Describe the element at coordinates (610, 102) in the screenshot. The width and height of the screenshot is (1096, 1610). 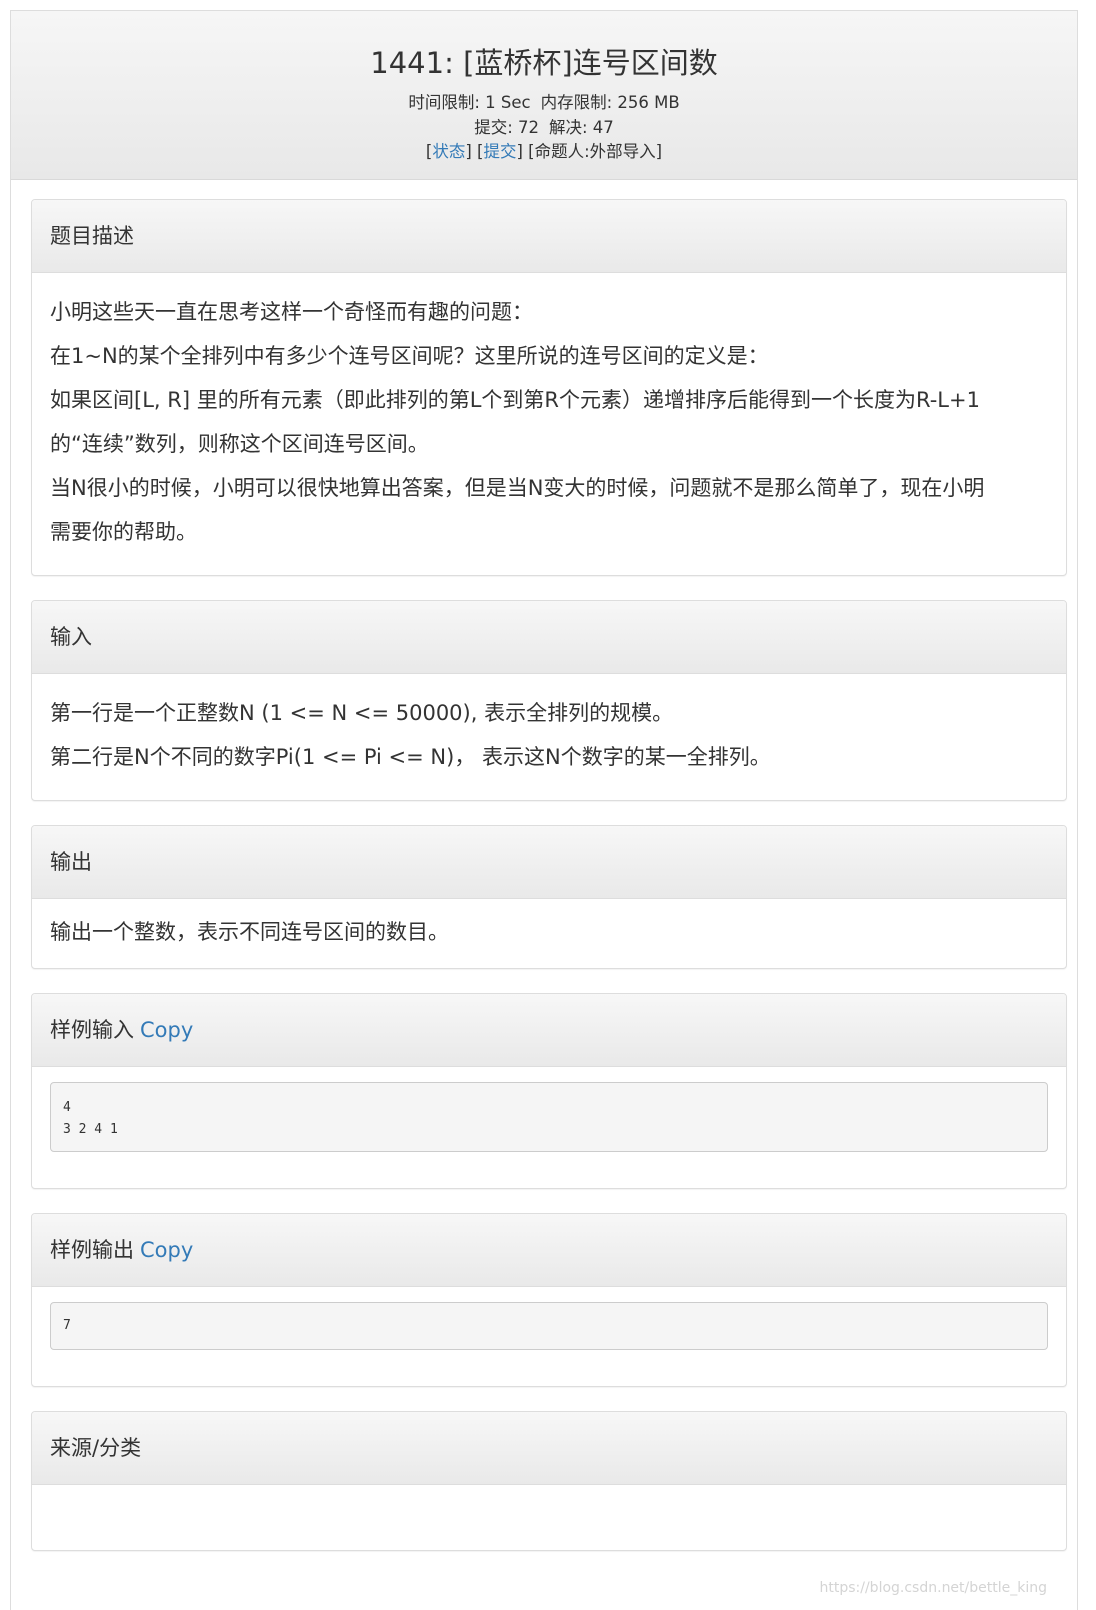
I see `memory-limit: 内存限制: 256 MB` at that location.